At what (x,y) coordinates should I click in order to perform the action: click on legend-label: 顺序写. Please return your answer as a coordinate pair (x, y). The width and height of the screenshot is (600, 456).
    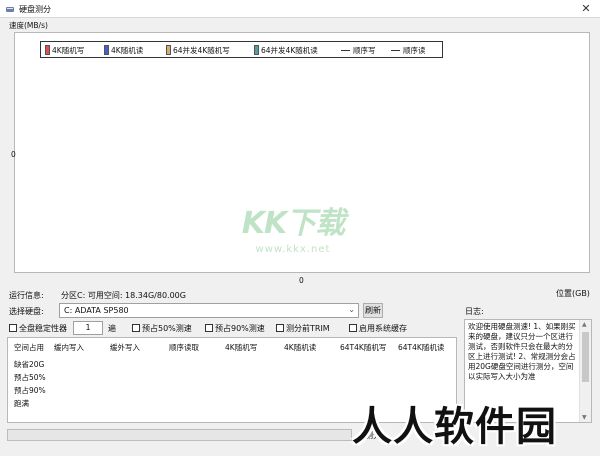
    Looking at the image, I should click on (364, 50).